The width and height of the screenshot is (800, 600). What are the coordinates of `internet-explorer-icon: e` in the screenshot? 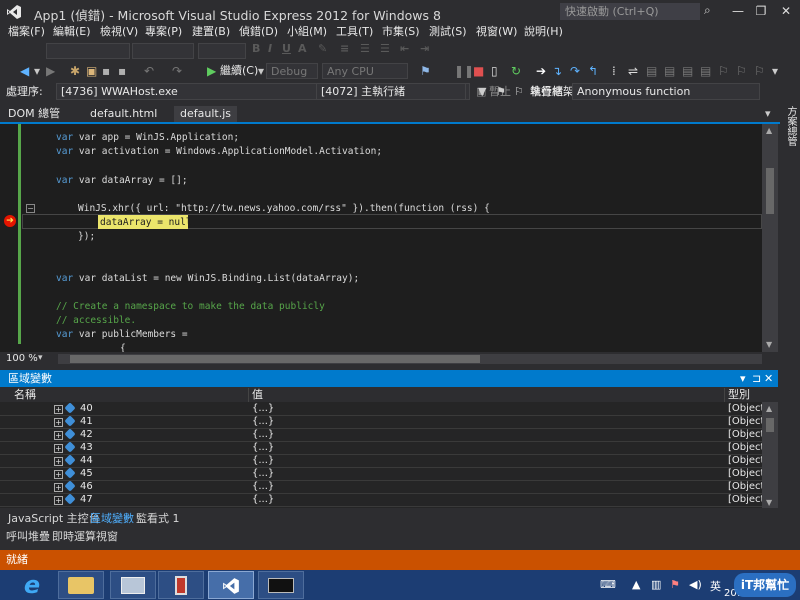 It's located at (32, 585).